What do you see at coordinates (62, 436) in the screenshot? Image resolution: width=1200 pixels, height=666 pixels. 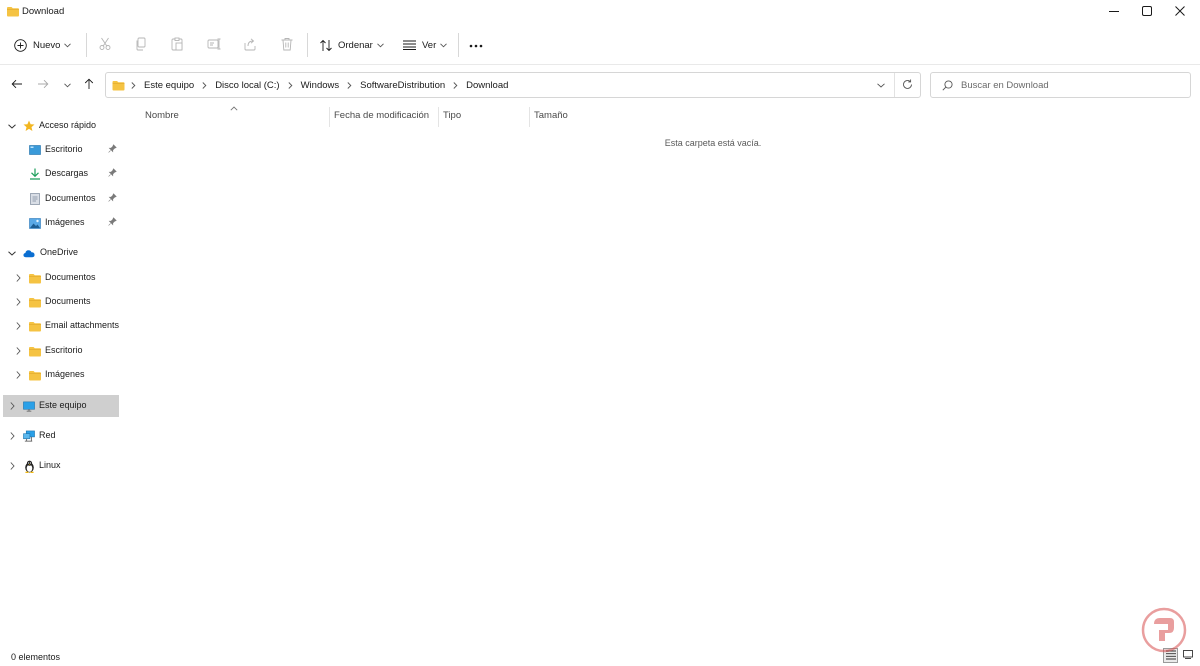 I see `sidebar-item-network: Red` at bounding box center [62, 436].